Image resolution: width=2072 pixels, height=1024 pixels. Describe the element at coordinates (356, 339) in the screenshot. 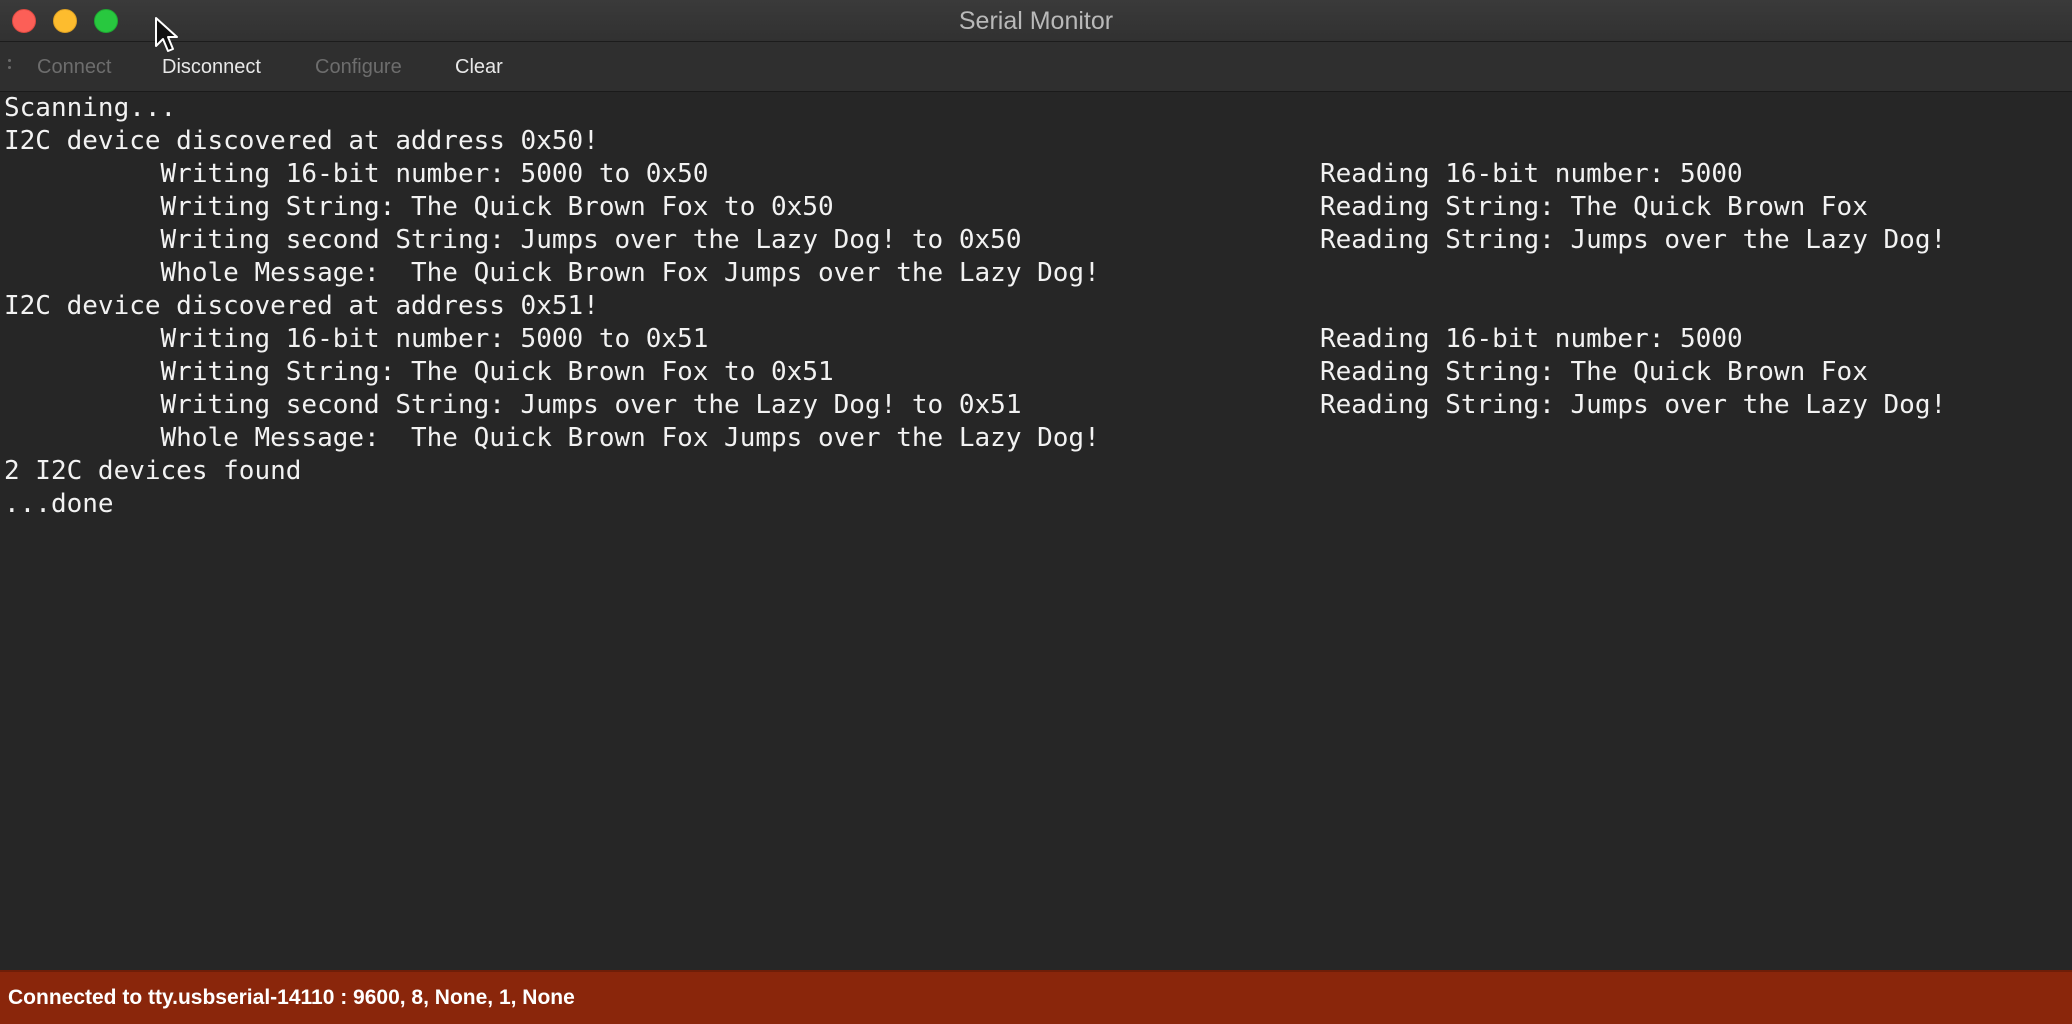

I see `console-line: Writing 16-bit number: 5000 to 0x51` at that location.